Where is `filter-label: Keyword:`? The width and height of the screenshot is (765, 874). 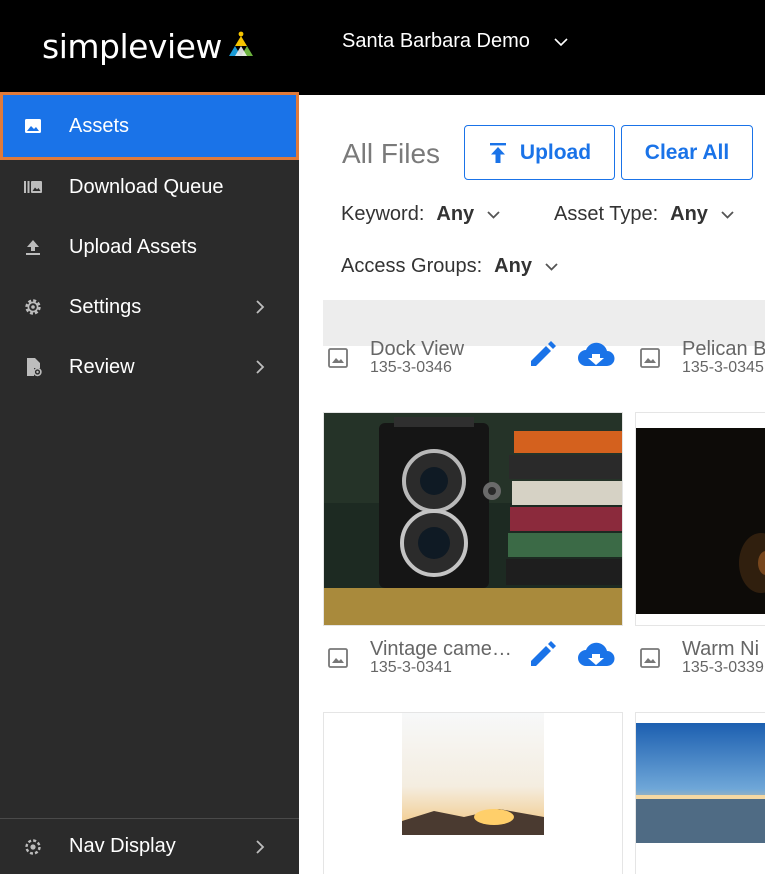 filter-label: Keyword: is located at coordinates (383, 214).